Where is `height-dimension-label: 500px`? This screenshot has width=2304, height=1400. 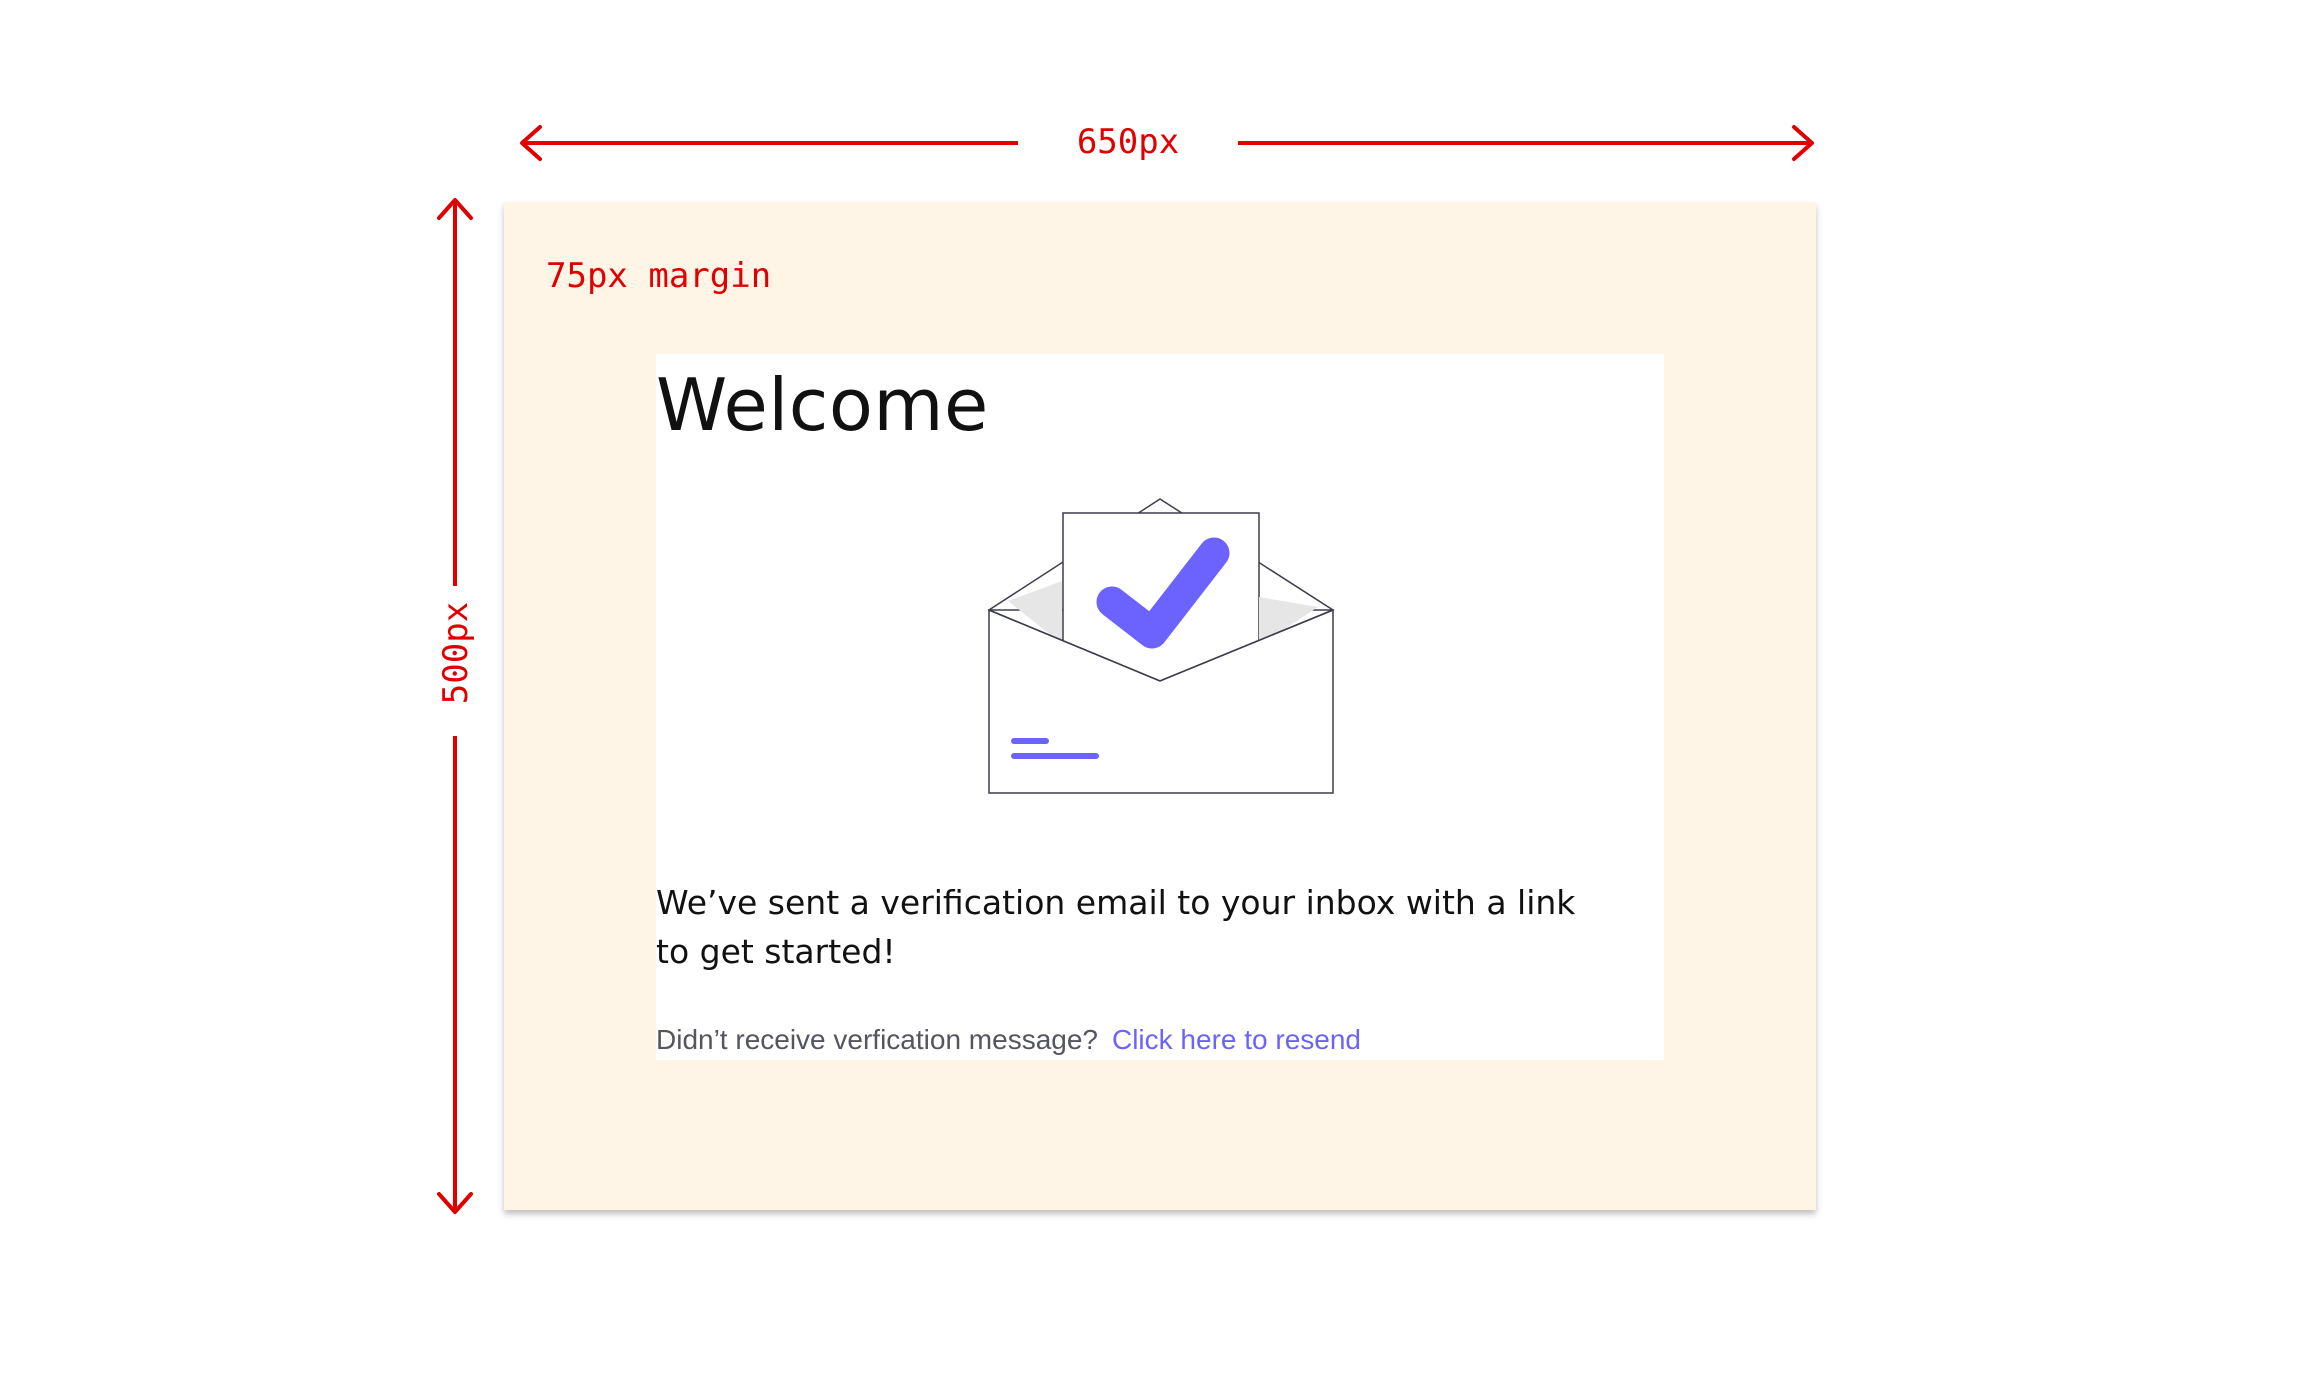
height-dimension-label: 500px is located at coordinates (456, 653).